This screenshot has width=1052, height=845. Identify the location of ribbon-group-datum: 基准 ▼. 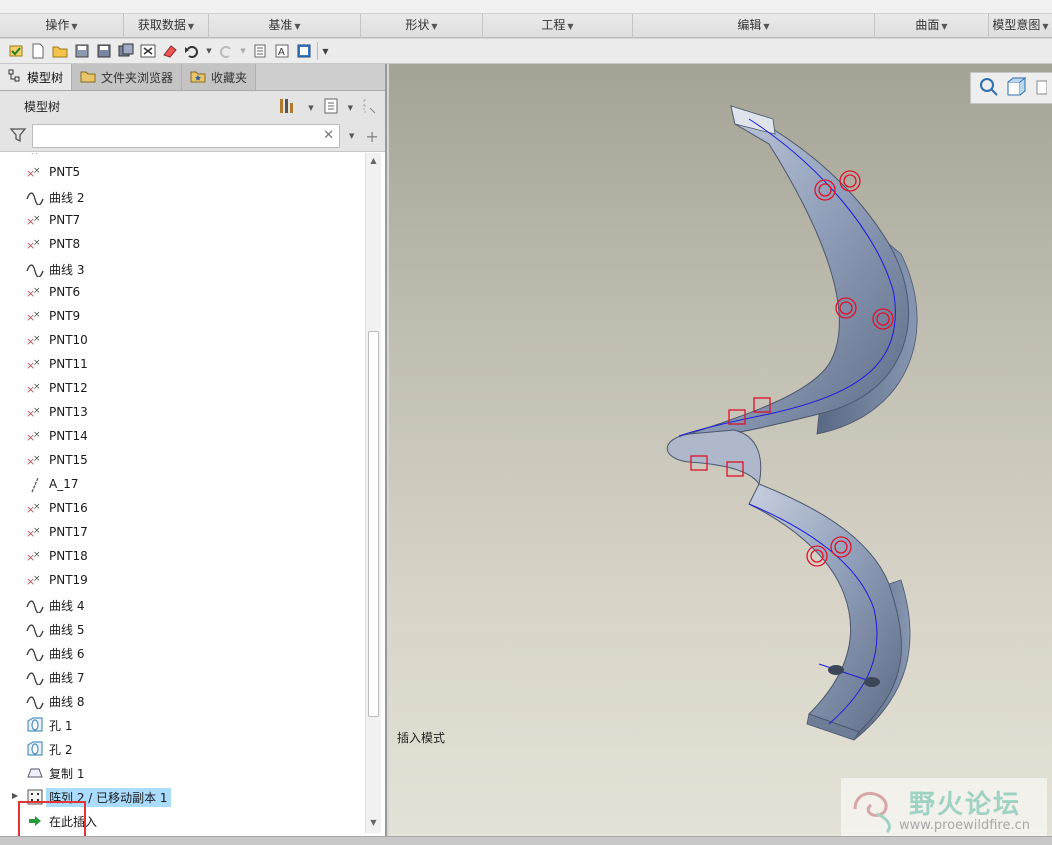
(285, 26).